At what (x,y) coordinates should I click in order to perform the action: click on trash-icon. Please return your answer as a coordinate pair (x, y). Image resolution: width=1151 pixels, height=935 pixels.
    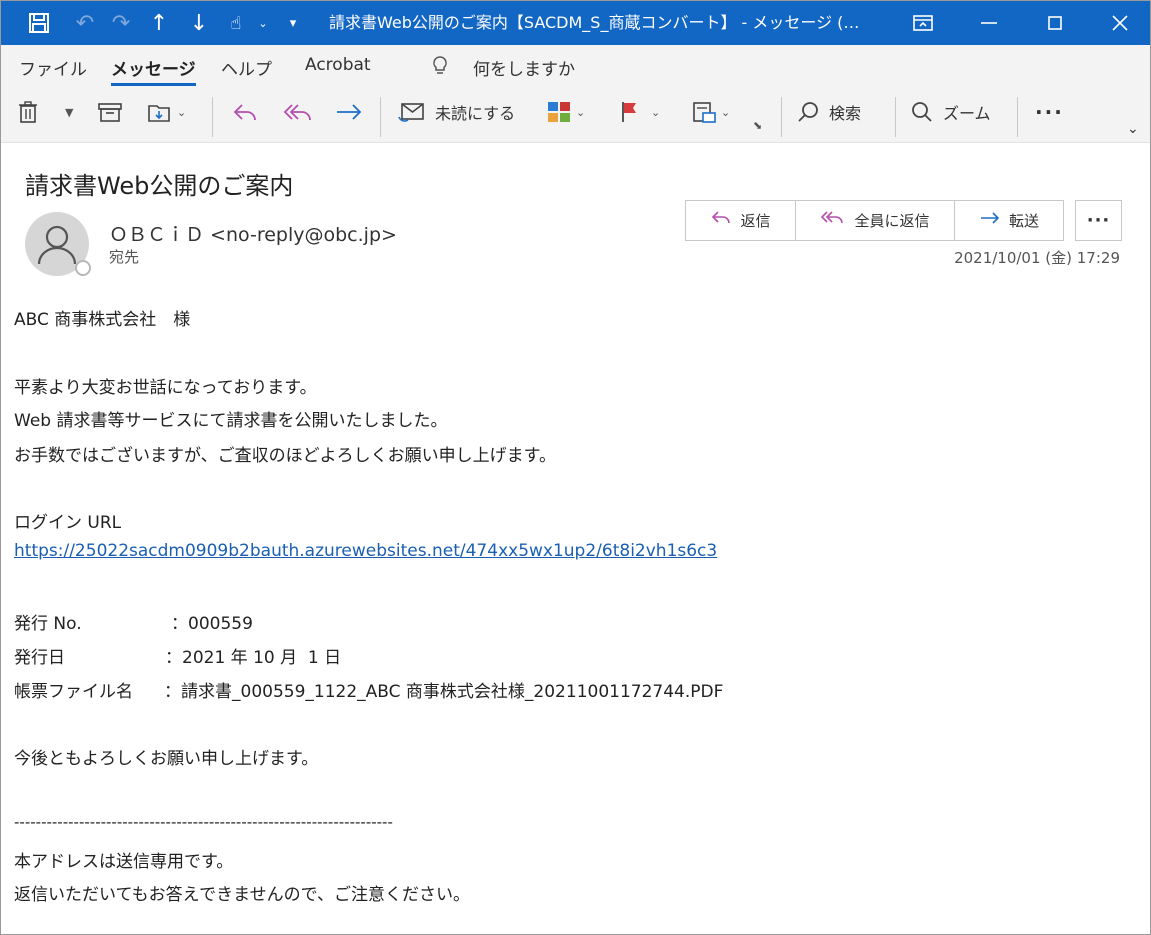
    Looking at the image, I should click on (28, 112).